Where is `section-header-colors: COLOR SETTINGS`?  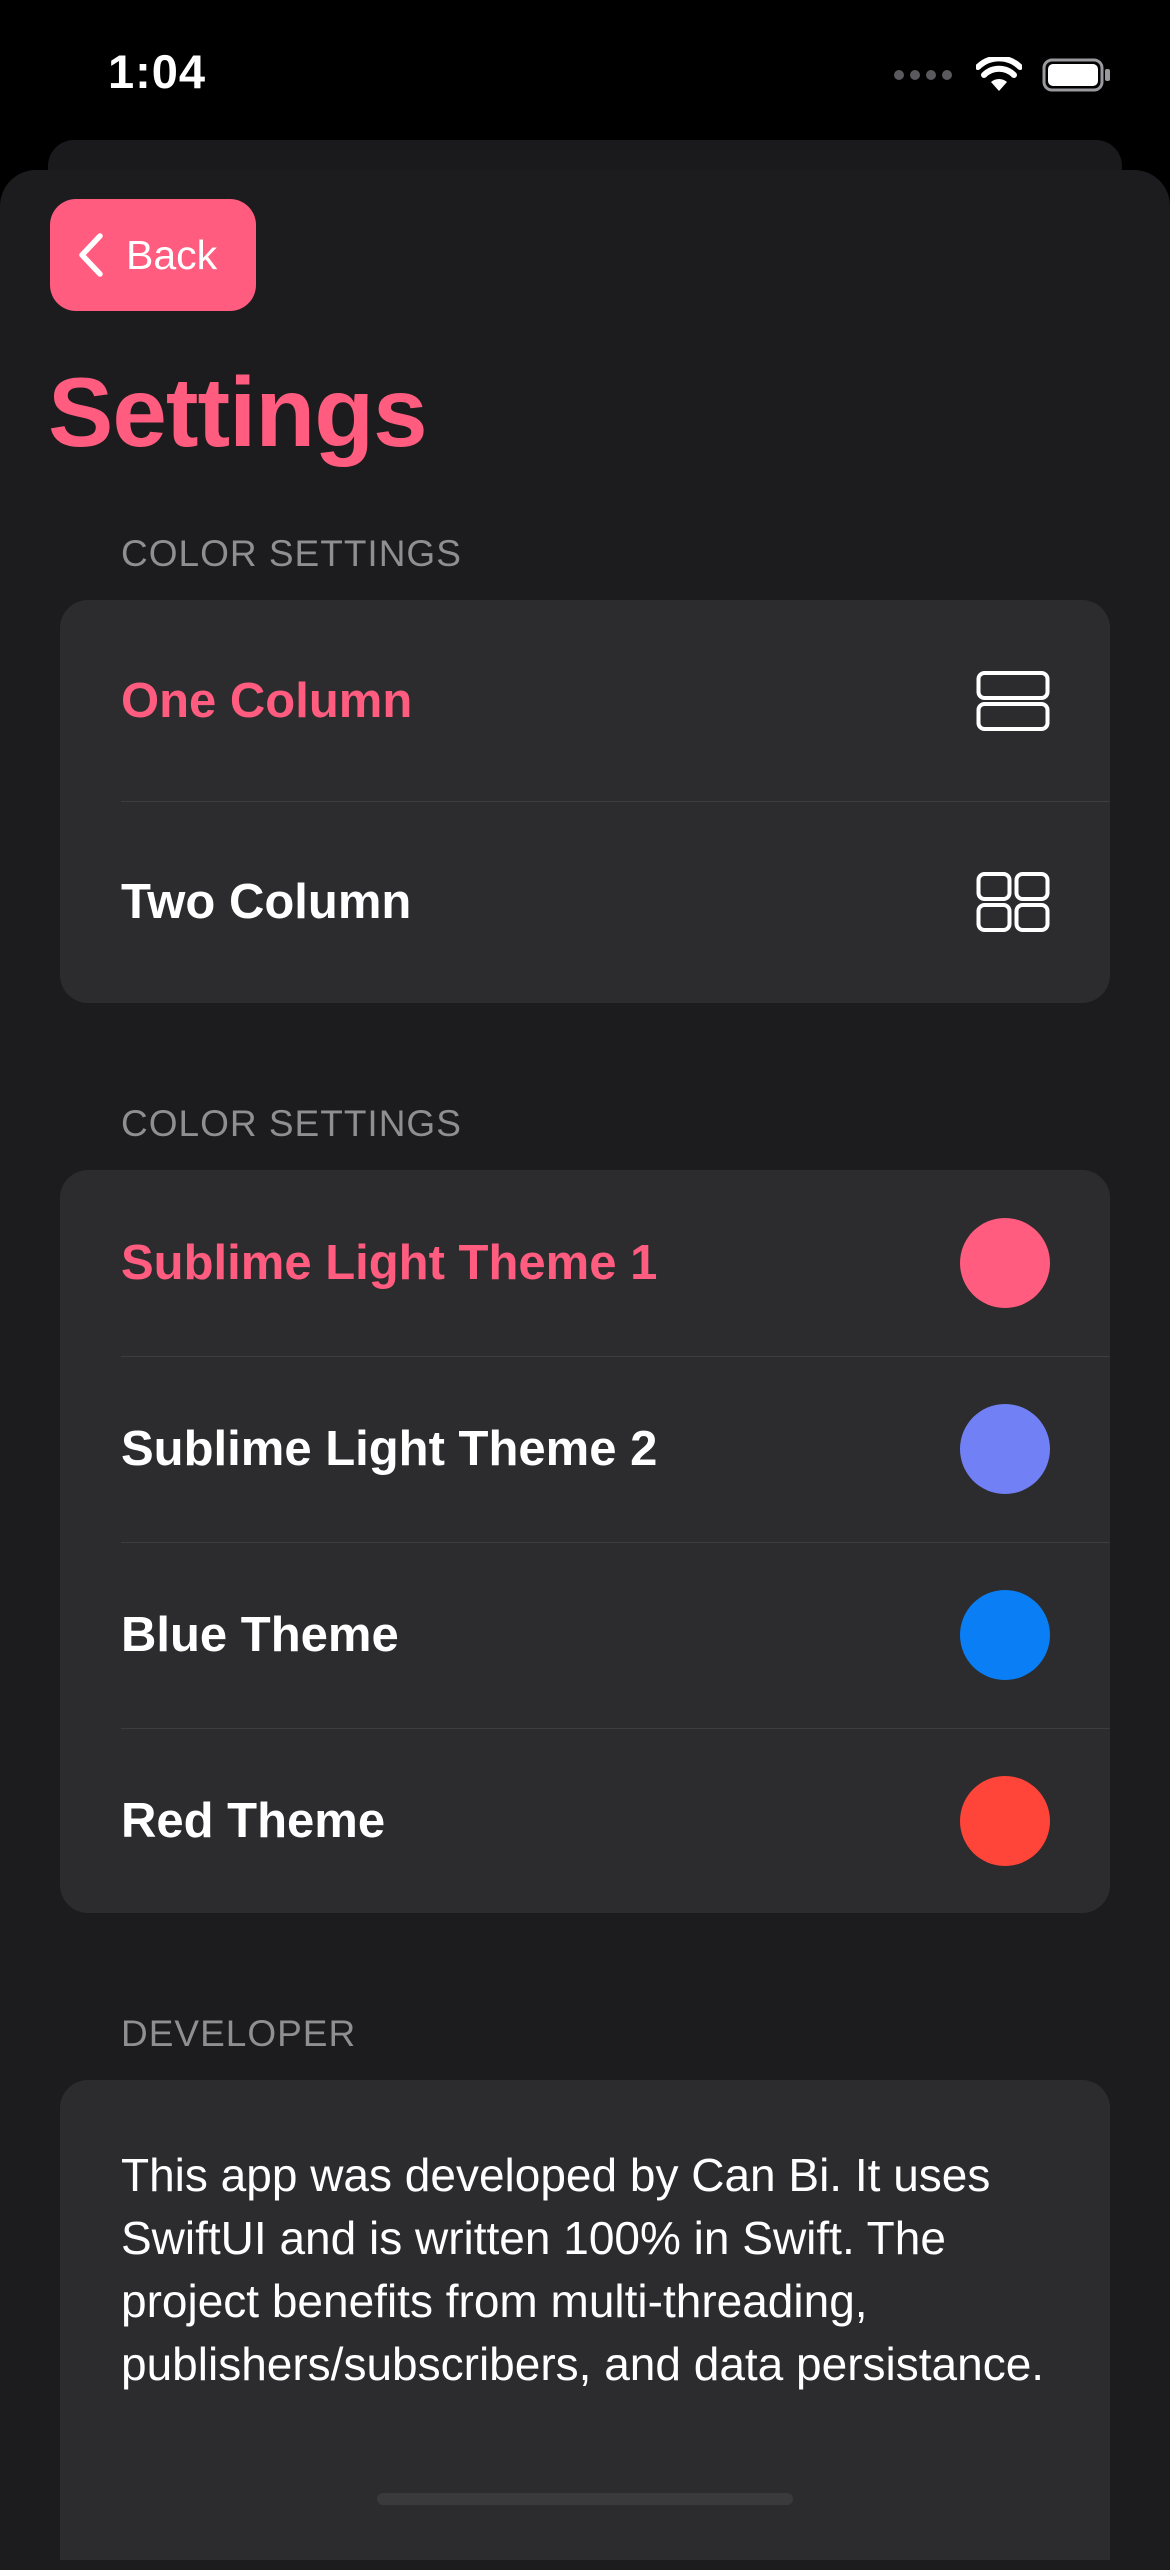
section-header-colors: COLOR SETTINGS is located at coordinates (291, 1123).